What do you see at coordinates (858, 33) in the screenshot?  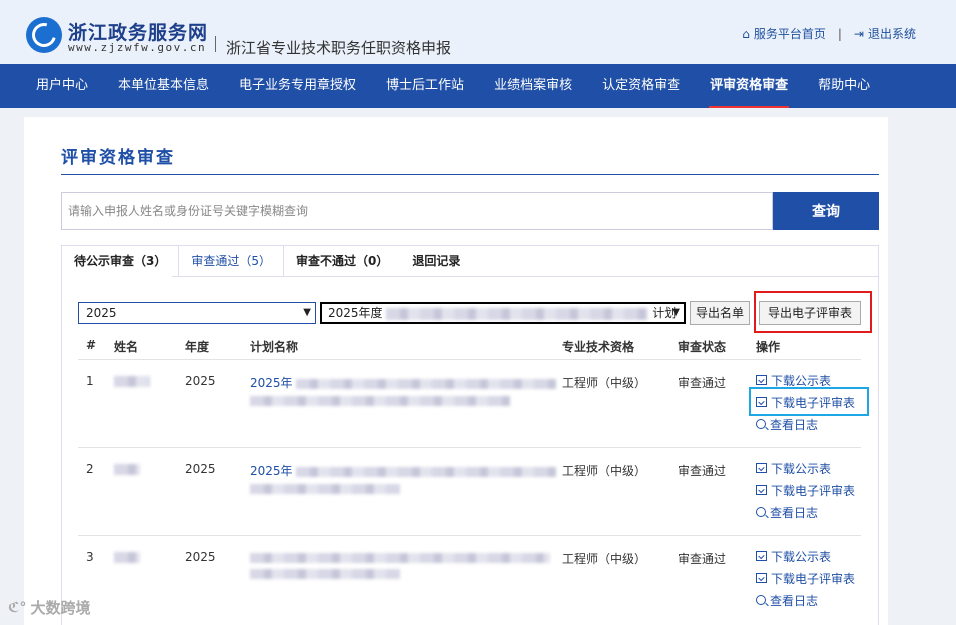 I see `logout-icon: ⇥` at bounding box center [858, 33].